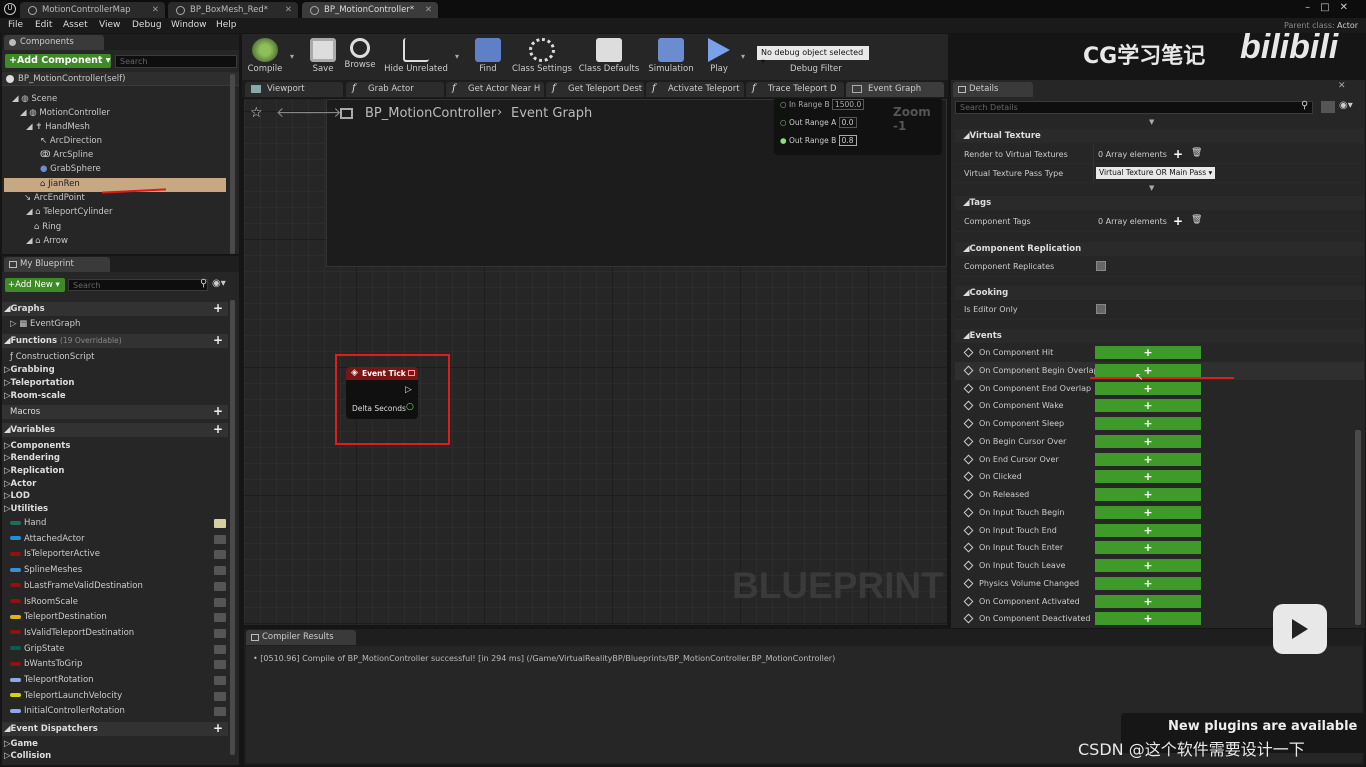 Image resolution: width=1366 pixels, height=767 pixels. I want to click on event-dispatchers-header: ◢Event Dispatchers, so click(51, 730).